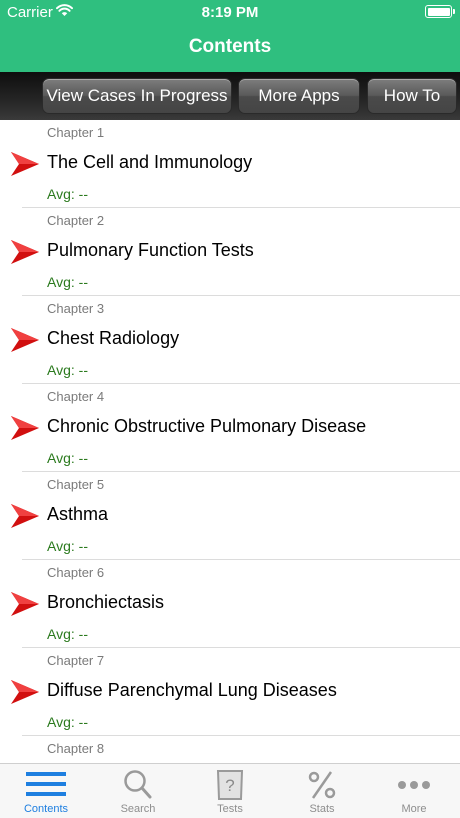 The image size is (460, 818). I want to click on chapter-title: Diffuse Parenchymal Lung Diseases, so click(192, 690).